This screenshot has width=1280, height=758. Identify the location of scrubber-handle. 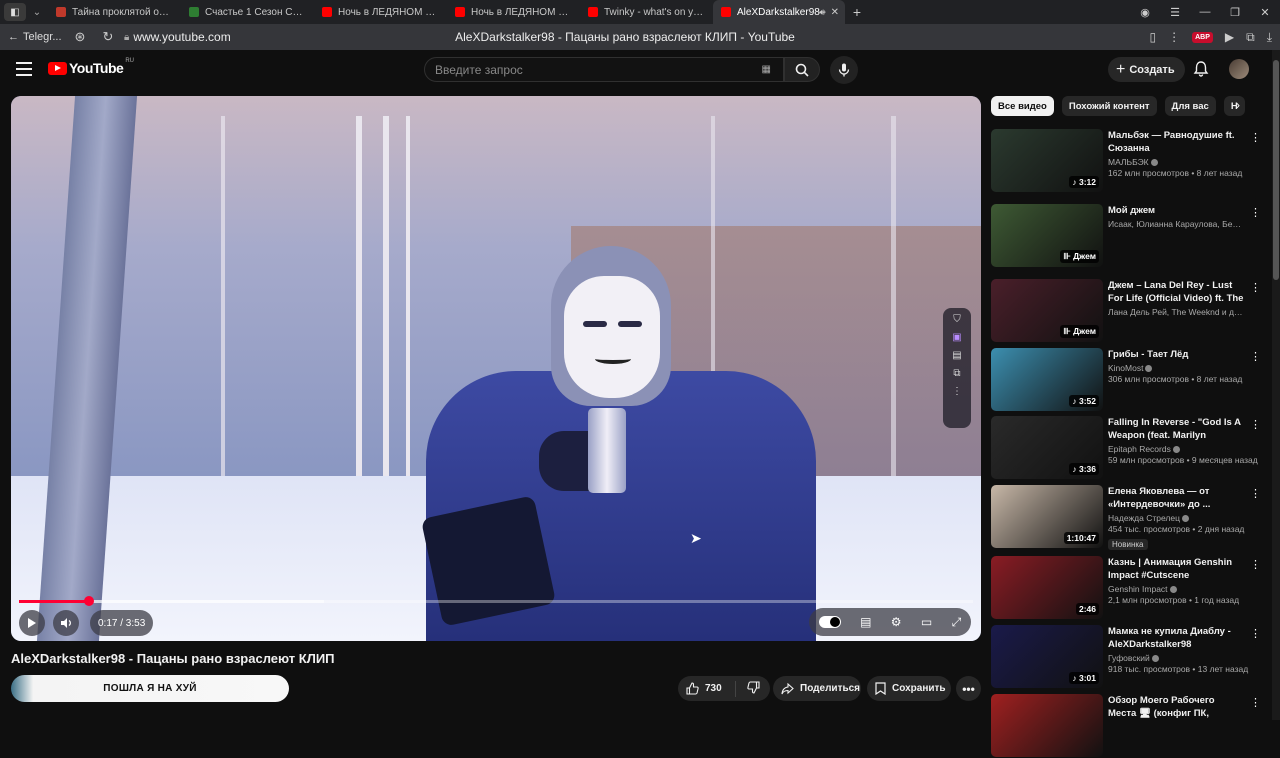
(88, 601).